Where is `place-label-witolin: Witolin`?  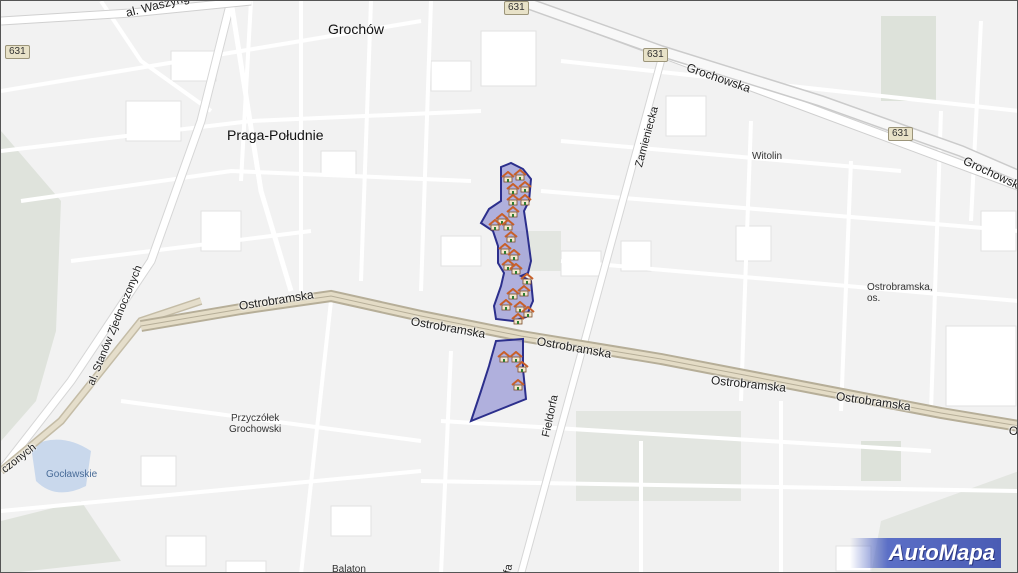 place-label-witolin: Witolin is located at coordinates (767, 156).